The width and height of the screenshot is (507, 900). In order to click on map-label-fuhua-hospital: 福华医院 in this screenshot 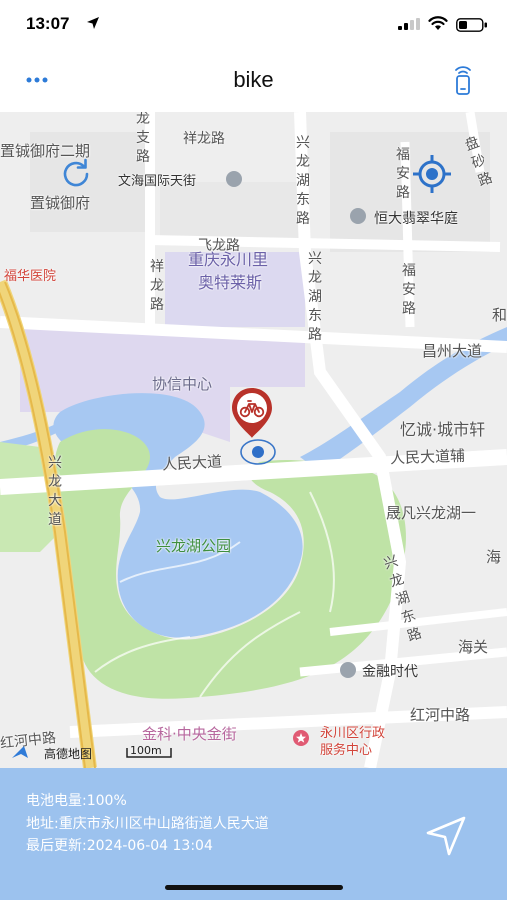, I will do `click(30, 276)`.